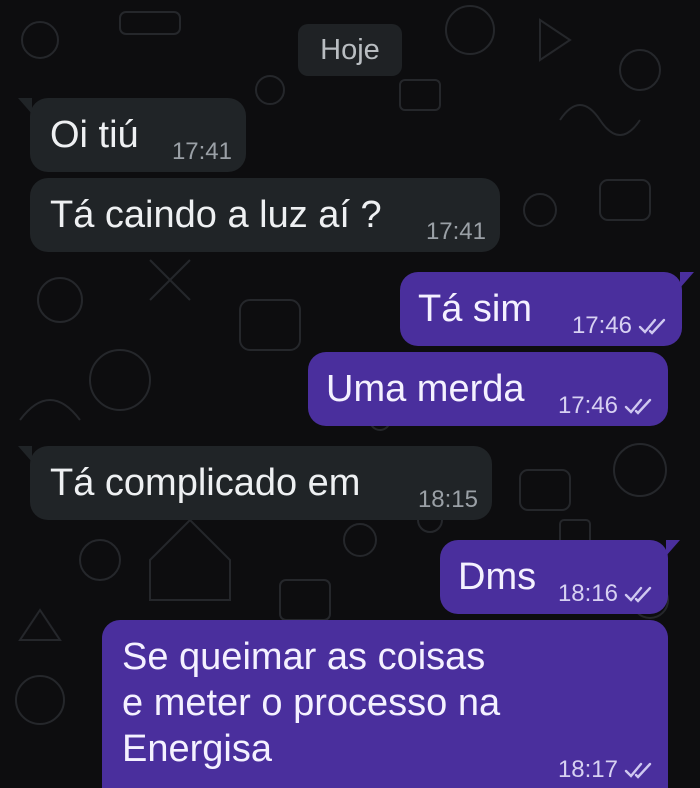 The image size is (700, 788). I want to click on message-bubble-outgoing: Uma merda 17:46, so click(488, 389).